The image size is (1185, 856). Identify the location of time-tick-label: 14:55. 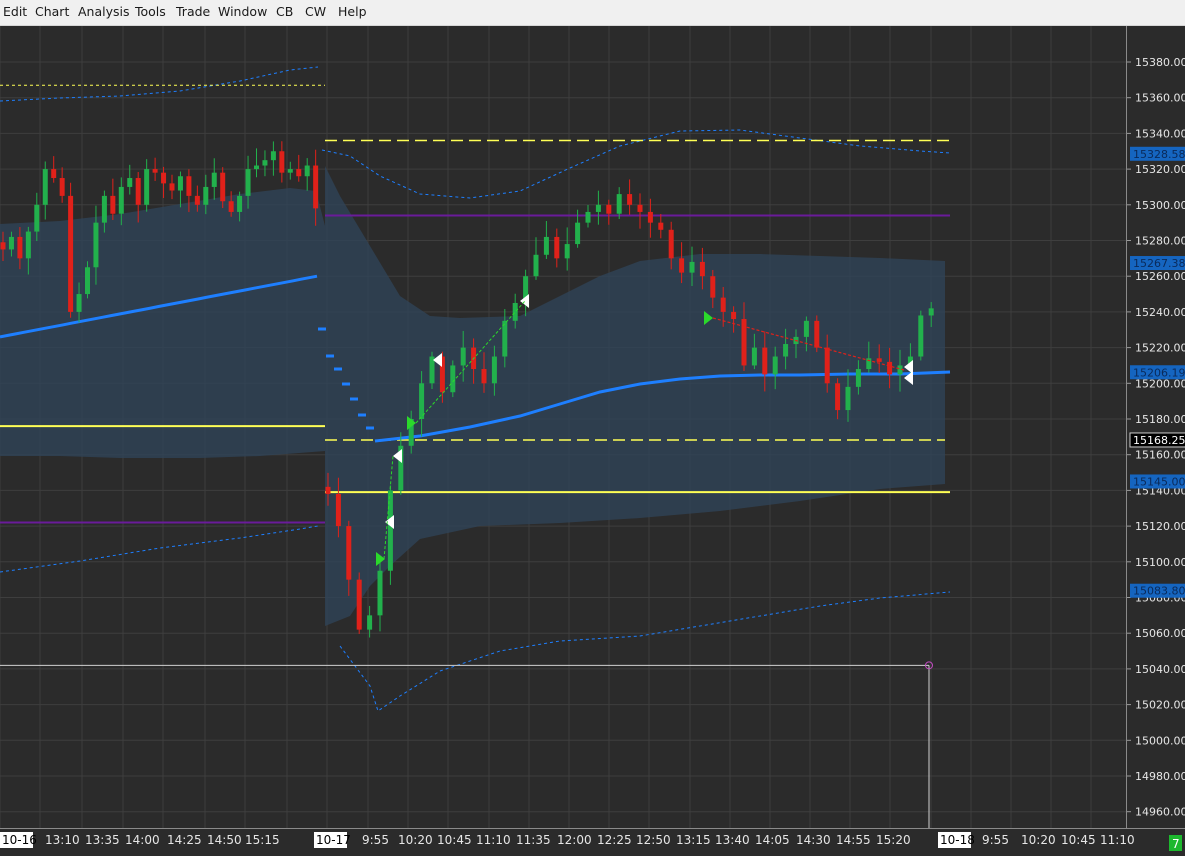
(853, 840).